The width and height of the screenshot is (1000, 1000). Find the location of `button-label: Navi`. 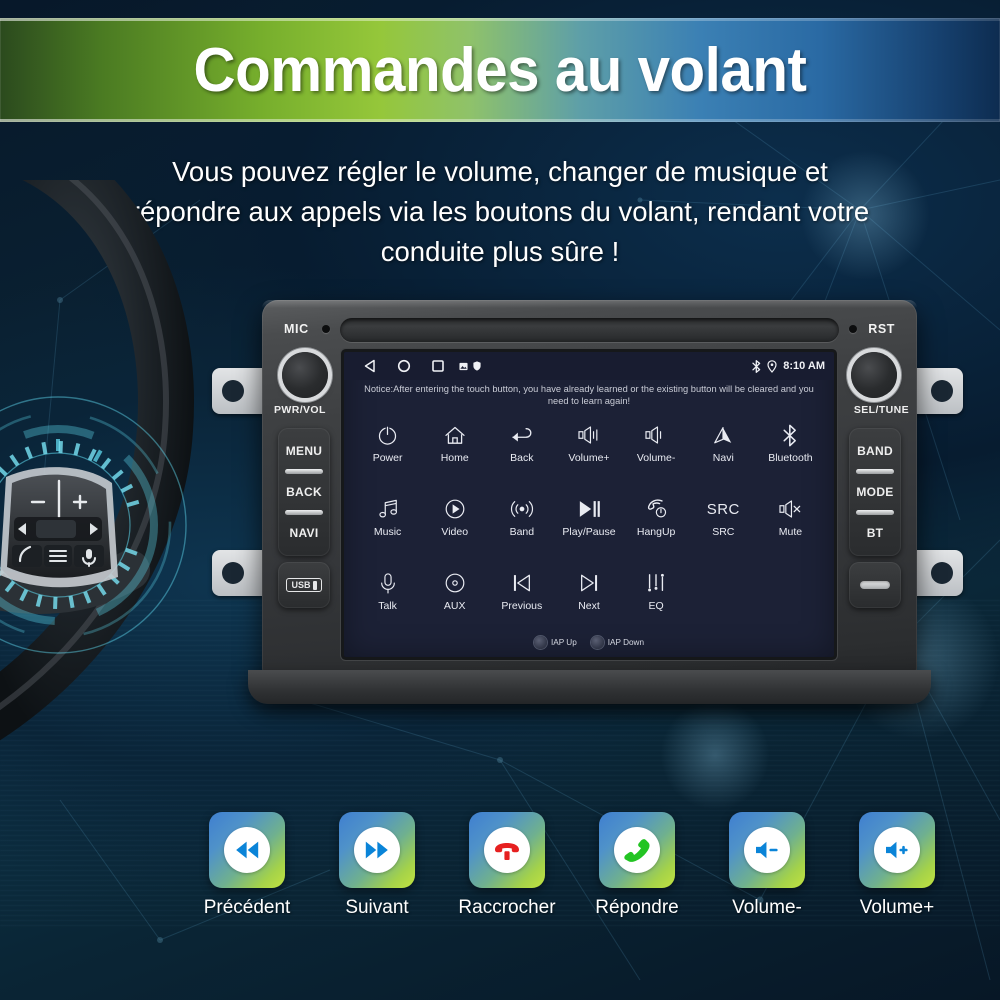

button-label: Navi is located at coordinates (723, 458).